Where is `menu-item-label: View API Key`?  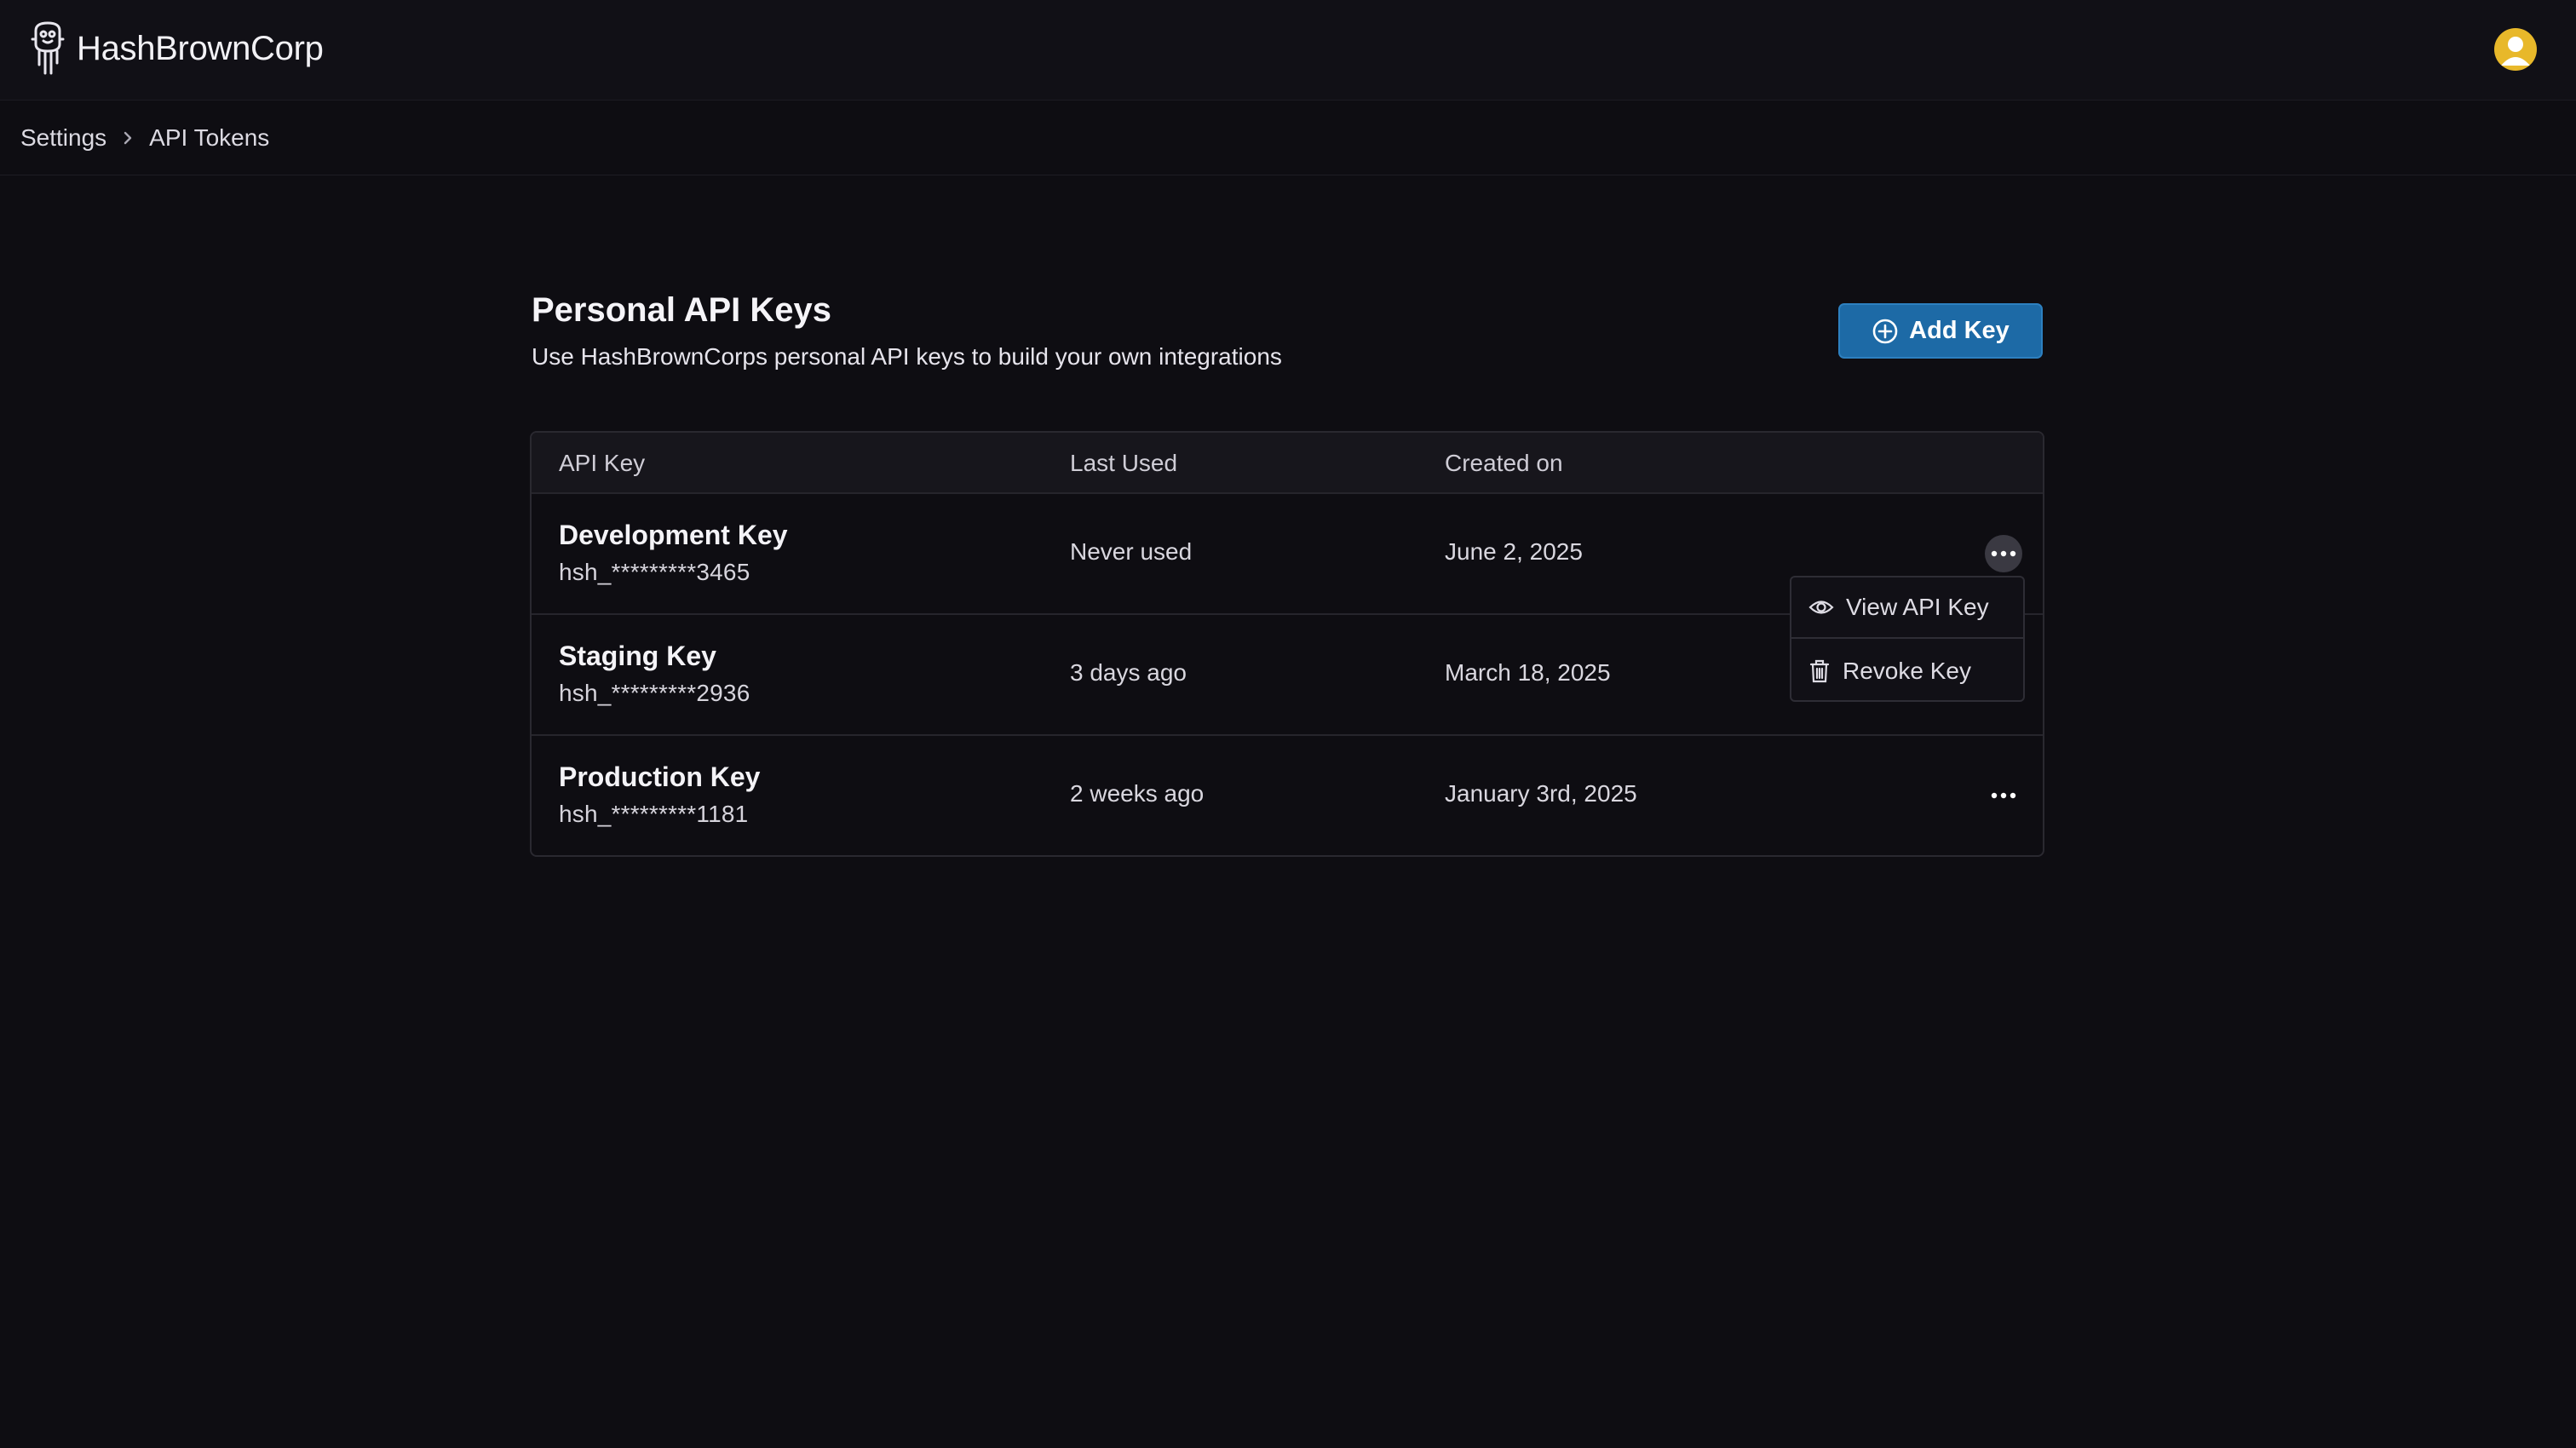 menu-item-label: View API Key is located at coordinates (1918, 607).